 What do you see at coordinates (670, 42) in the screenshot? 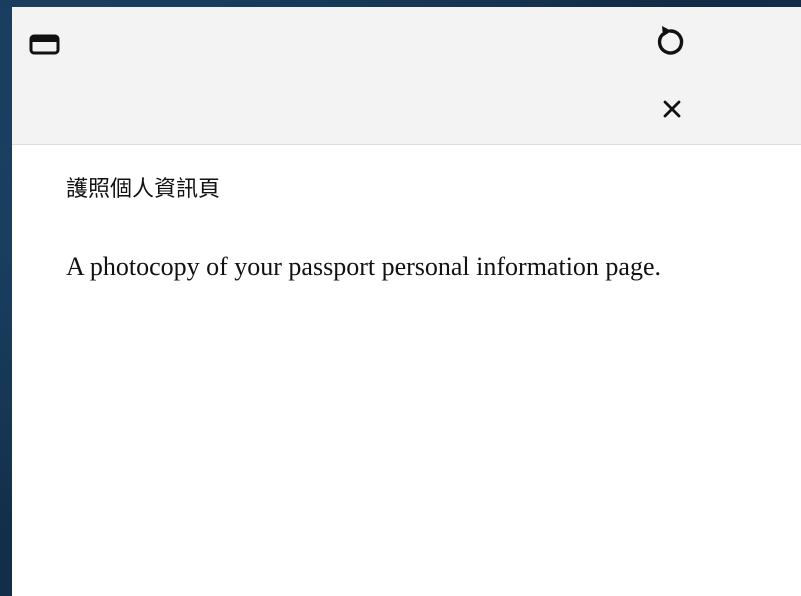
I see `refresh-icon` at bounding box center [670, 42].